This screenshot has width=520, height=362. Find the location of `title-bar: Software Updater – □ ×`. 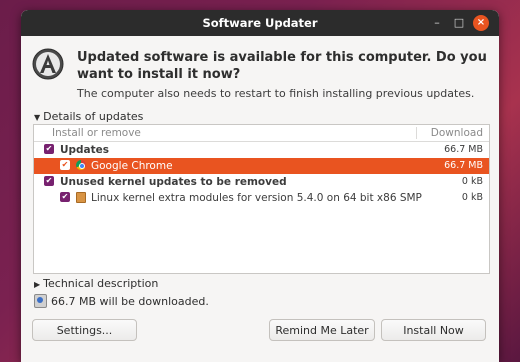

title-bar: Software Updater – □ × is located at coordinates (260, 23).